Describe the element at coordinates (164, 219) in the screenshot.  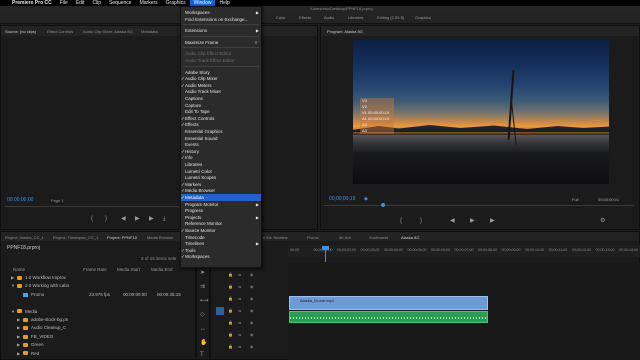
I see `insert-icon: ⤓` at that location.